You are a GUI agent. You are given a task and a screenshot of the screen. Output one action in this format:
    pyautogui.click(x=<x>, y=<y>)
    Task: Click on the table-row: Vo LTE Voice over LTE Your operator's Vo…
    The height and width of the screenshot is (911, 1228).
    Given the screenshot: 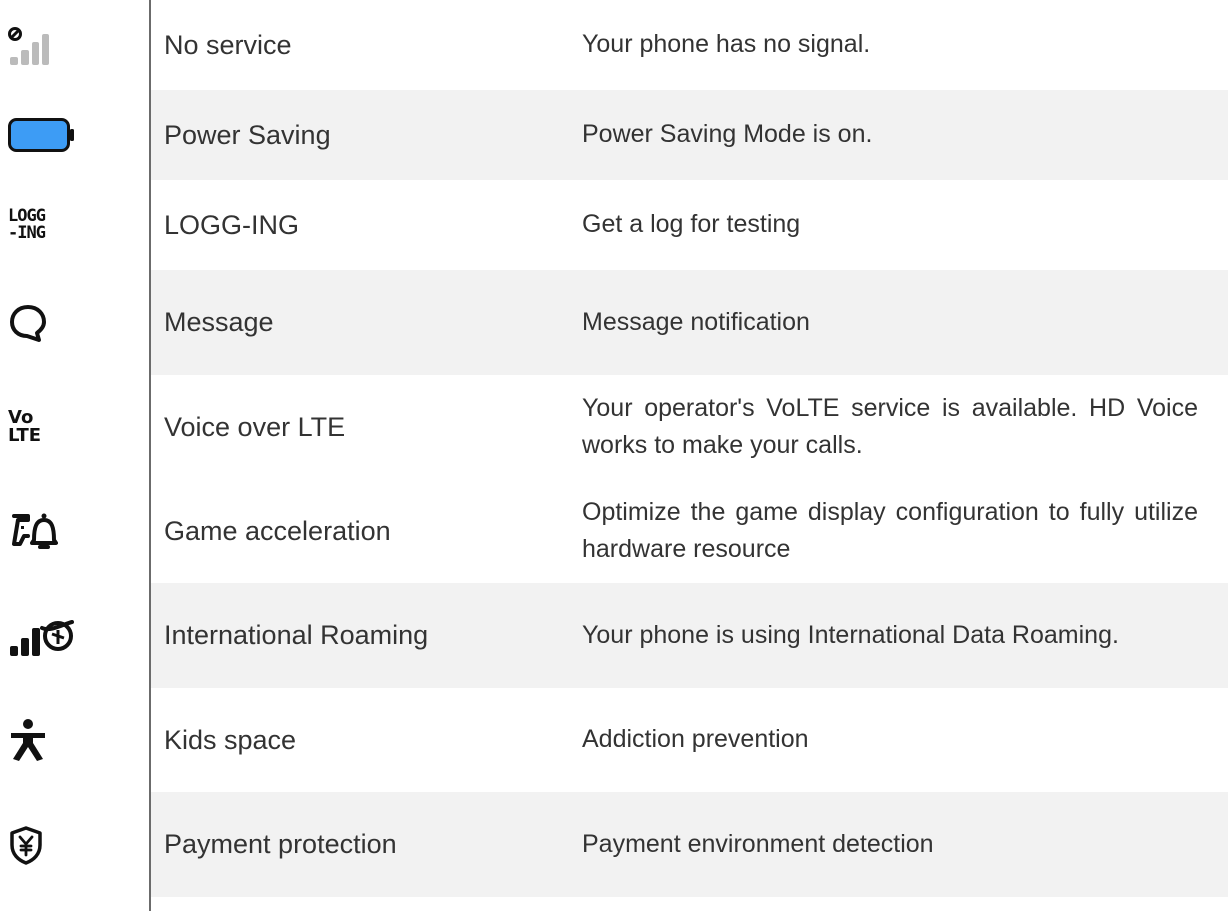 What is the action you would take?
    pyautogui.click(x=614, y=427)
    